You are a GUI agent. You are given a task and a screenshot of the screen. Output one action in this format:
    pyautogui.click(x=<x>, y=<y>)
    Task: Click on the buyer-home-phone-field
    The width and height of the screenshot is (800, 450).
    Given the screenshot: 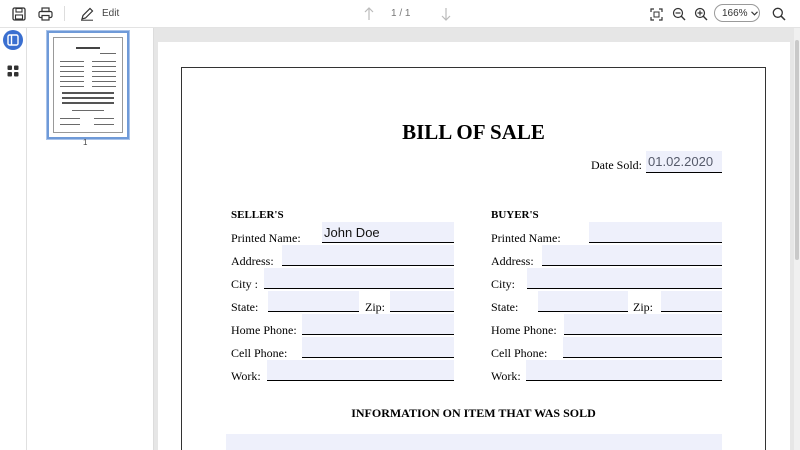 What is the action you would take?
    pyautogui.click(x=643, y=324)
    